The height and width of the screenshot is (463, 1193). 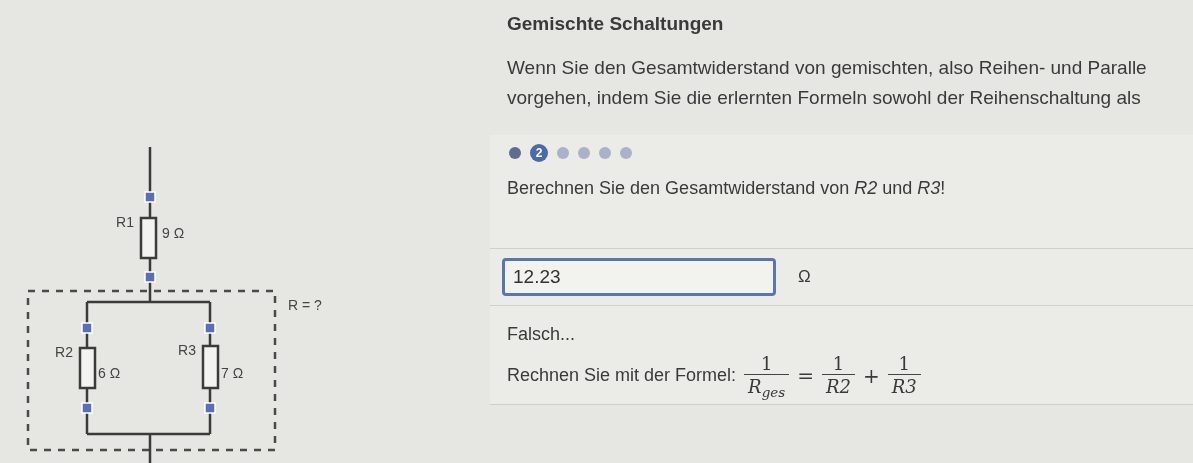 I want to click on answer-field: 12.23, so click(x=639, y=276).